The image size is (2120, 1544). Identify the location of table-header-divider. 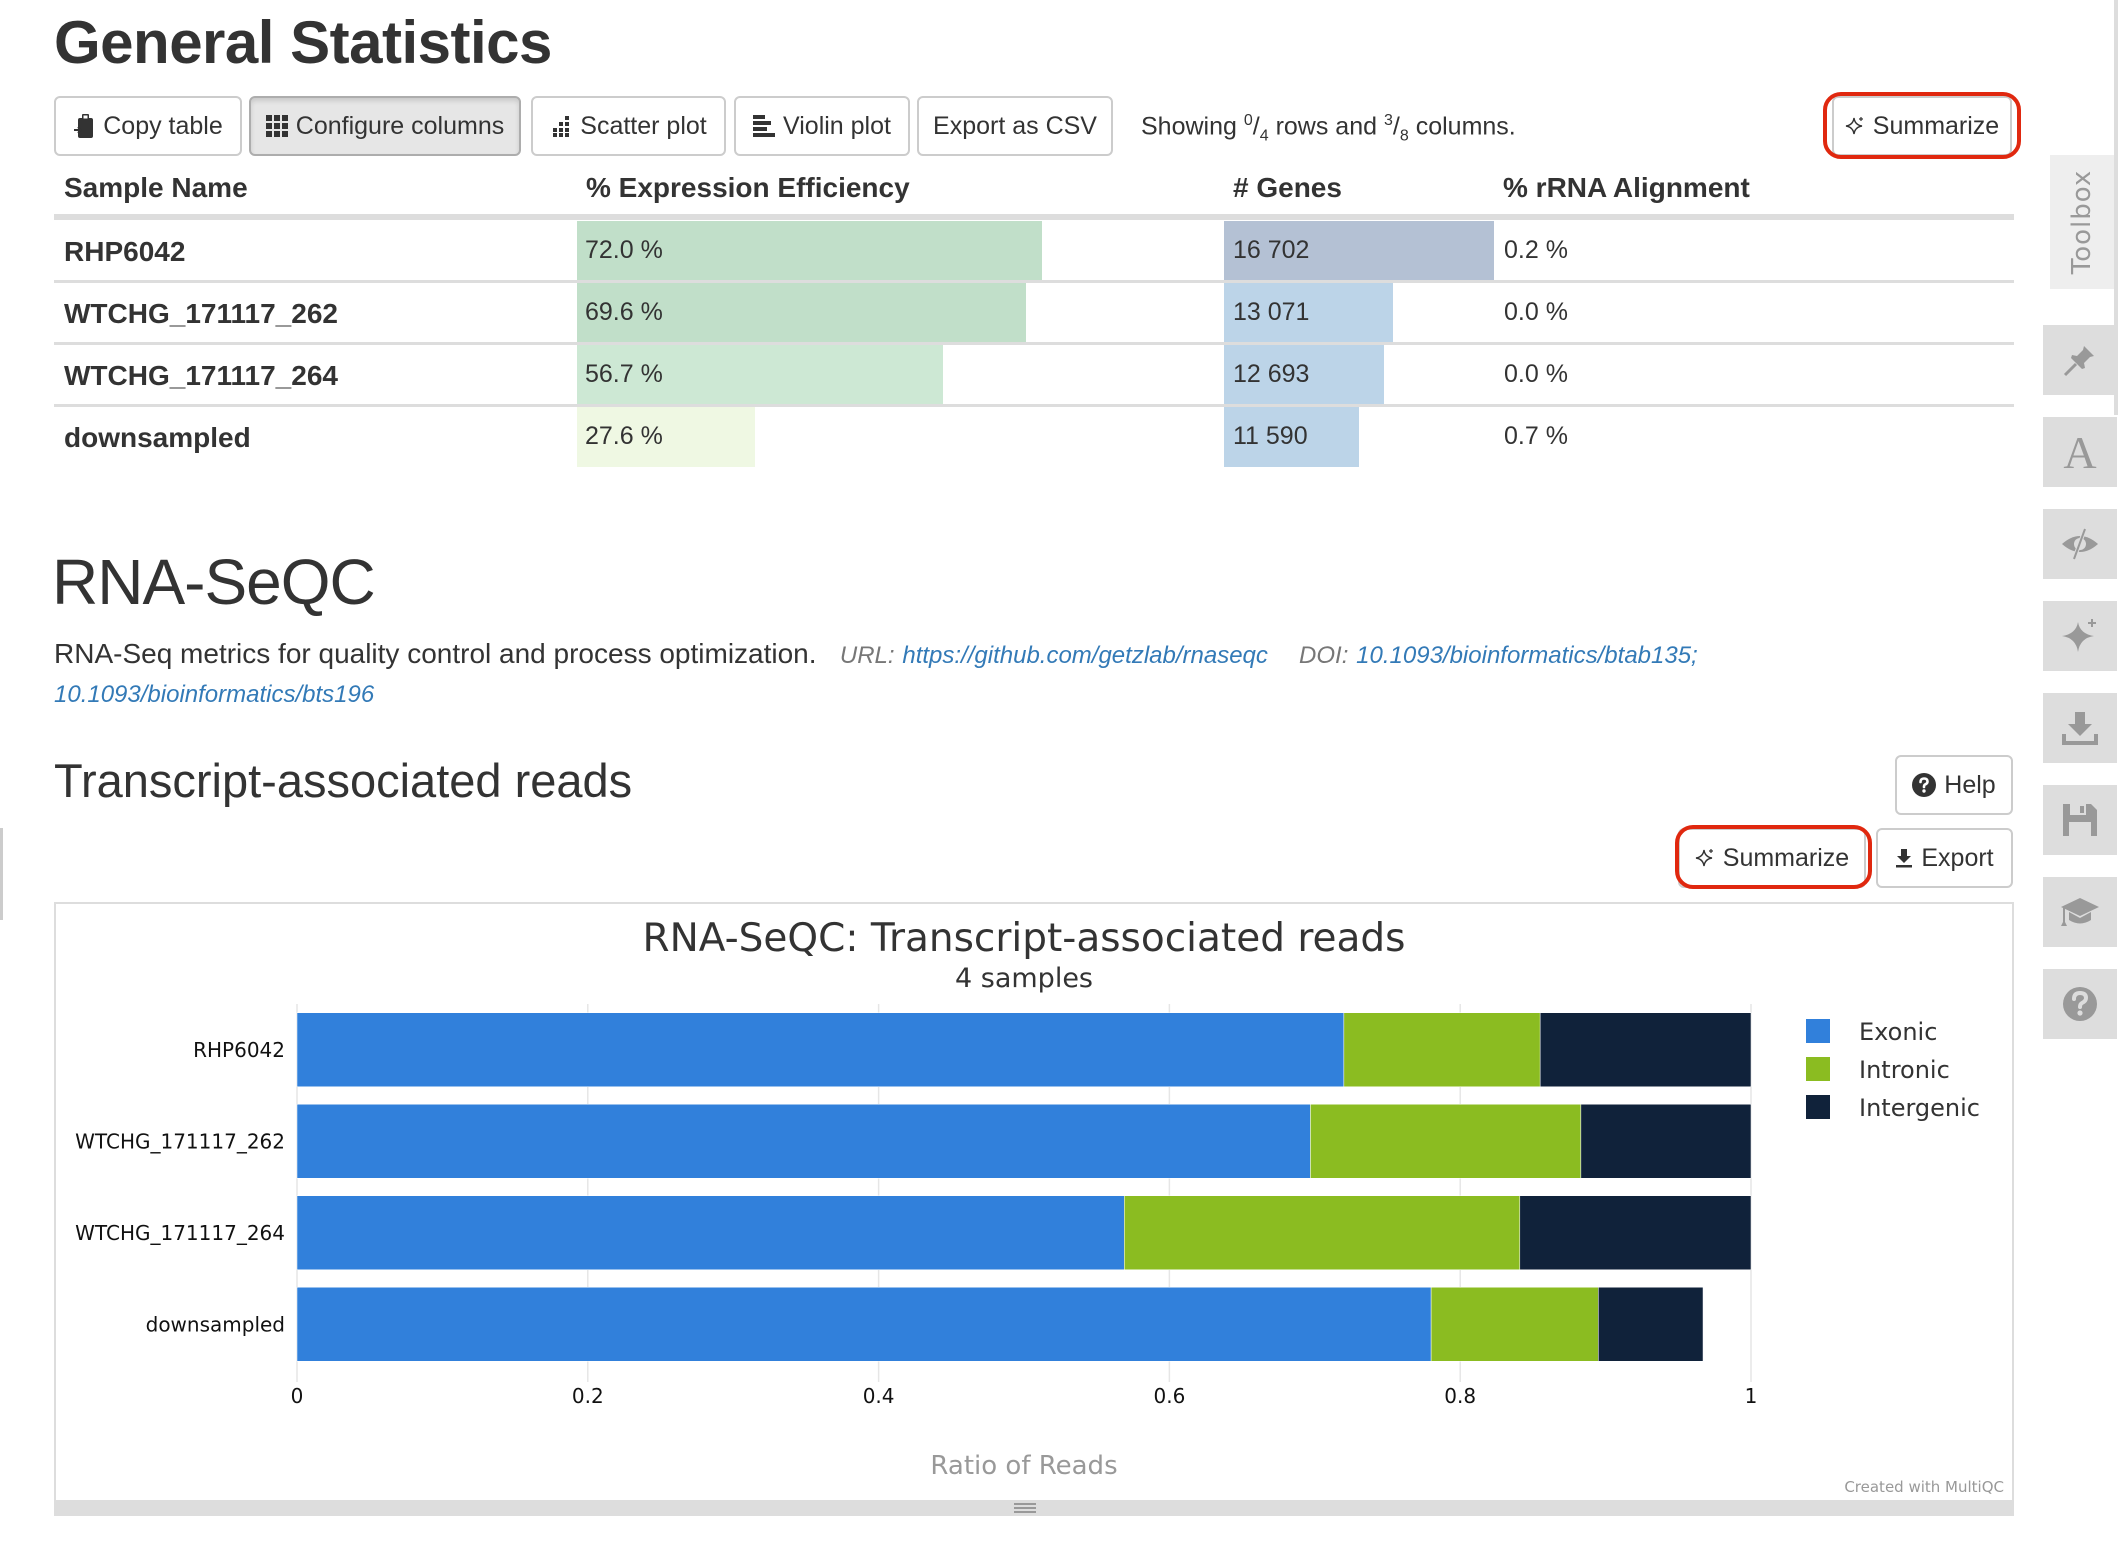
(1034, 217).